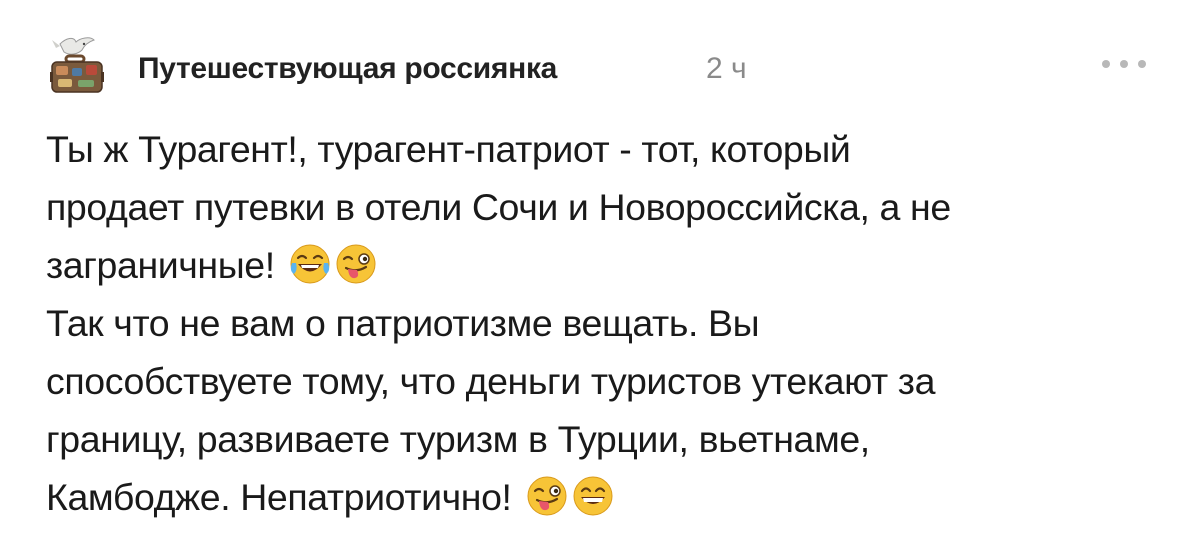 This screenshot has height=557, width=1200. What do you see at coordinates (160, 265) in the screenshot?
I see `comment-line-text: заграничные!` at bounding box center [160, 265].